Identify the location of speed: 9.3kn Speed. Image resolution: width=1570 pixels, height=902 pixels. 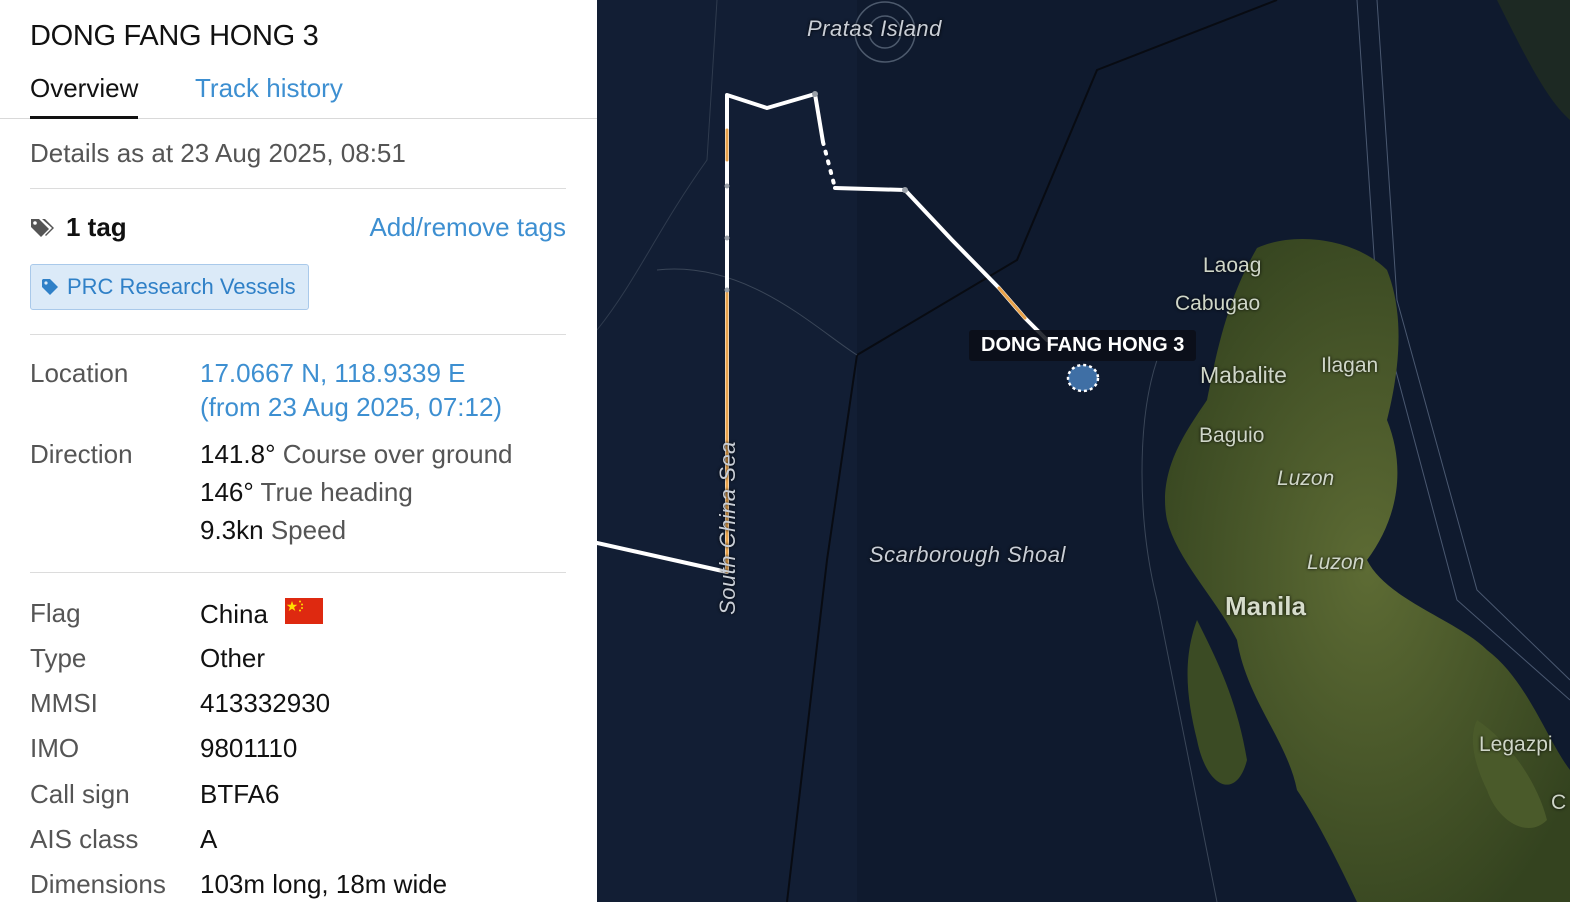
(273, 530).